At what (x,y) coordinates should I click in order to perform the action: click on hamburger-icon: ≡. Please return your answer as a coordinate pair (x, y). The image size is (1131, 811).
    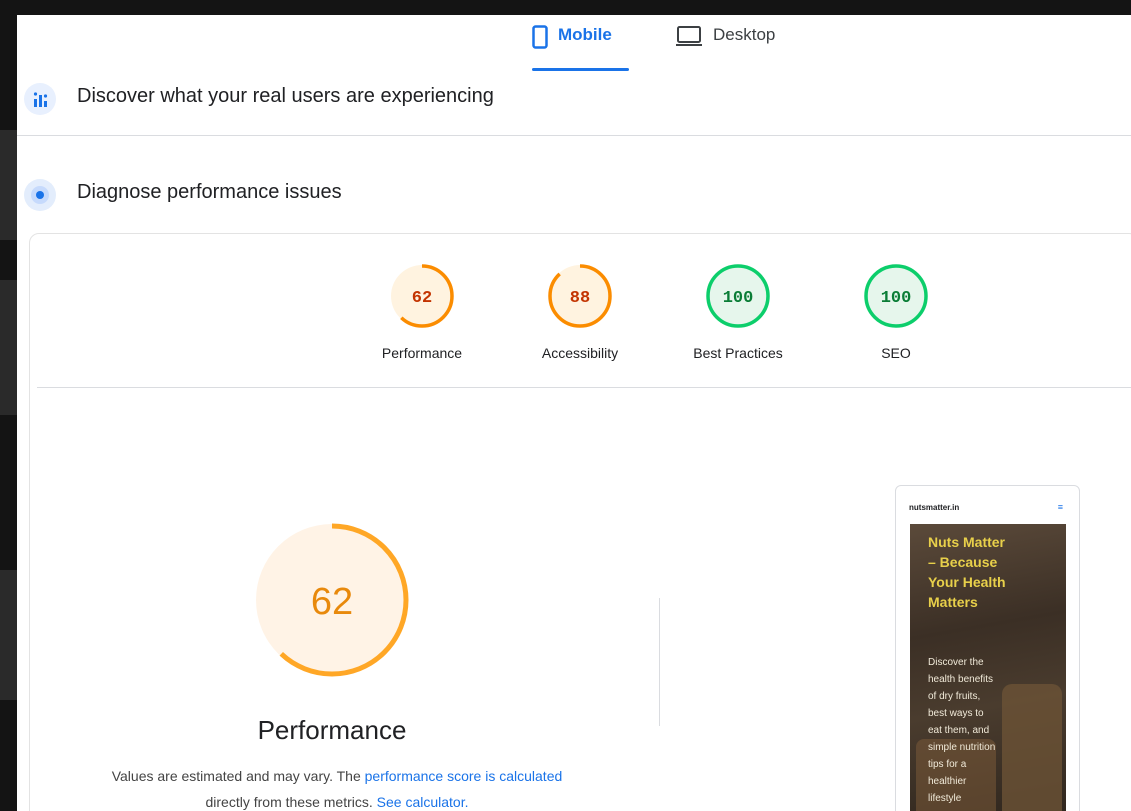
    Looking at the image, I should click on (1060, 507).